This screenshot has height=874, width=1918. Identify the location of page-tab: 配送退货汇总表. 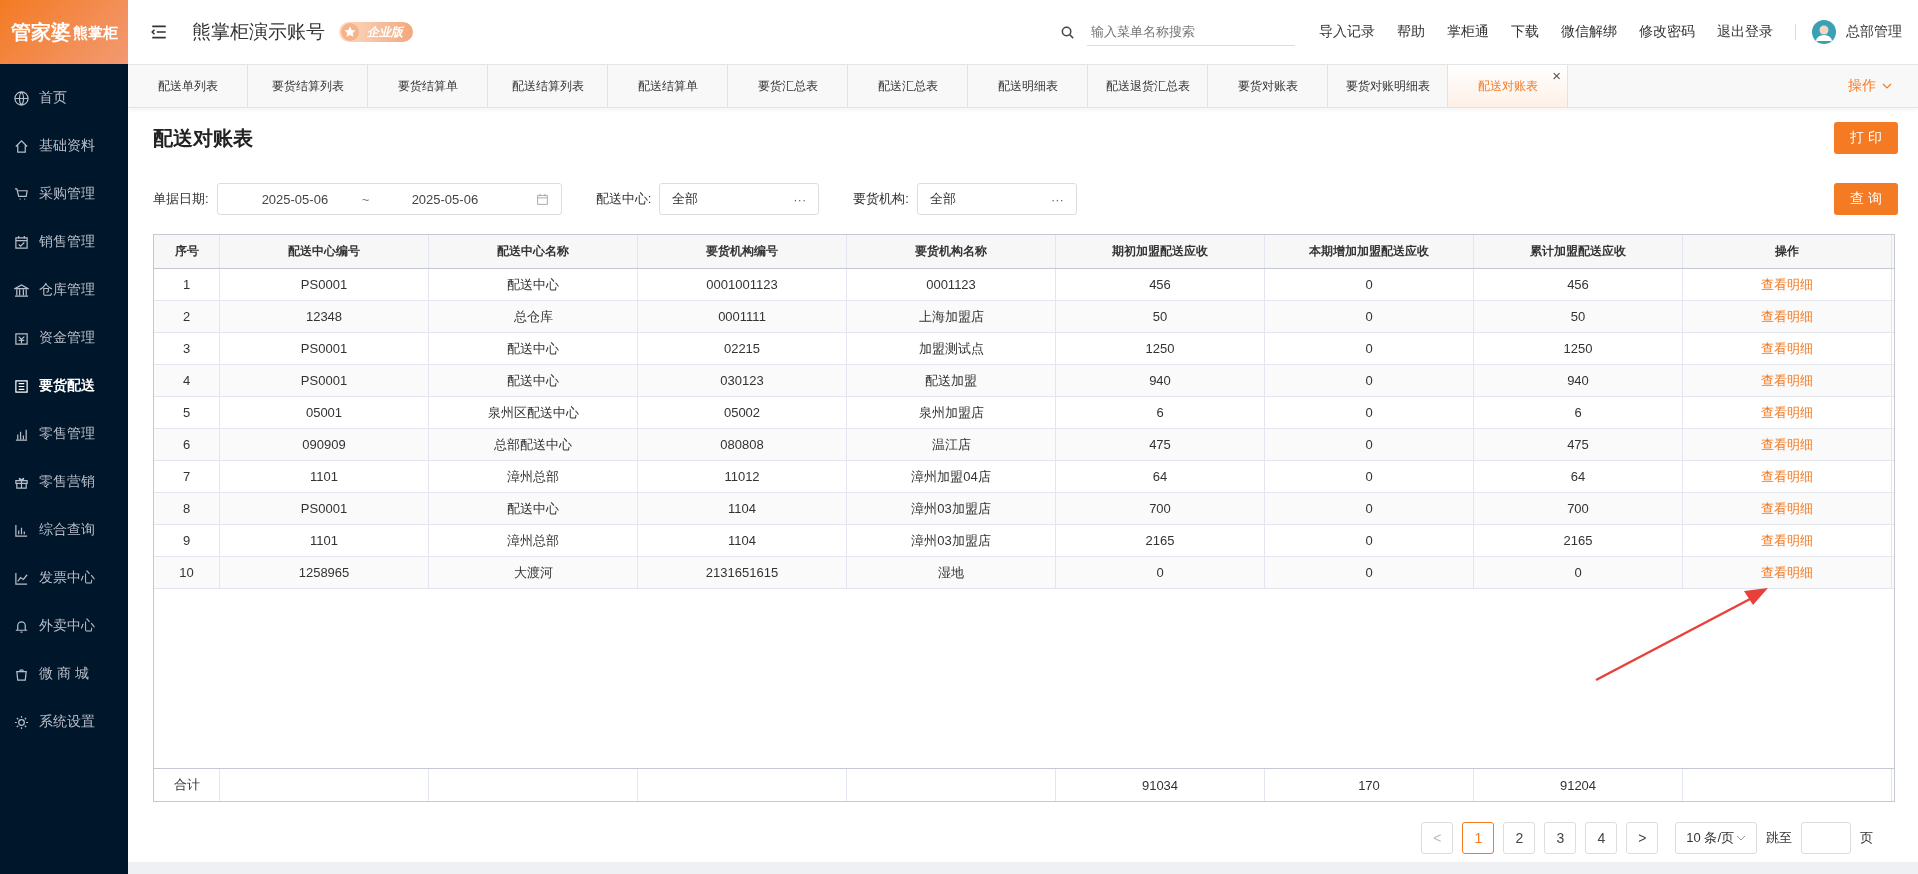
(1148, 86).